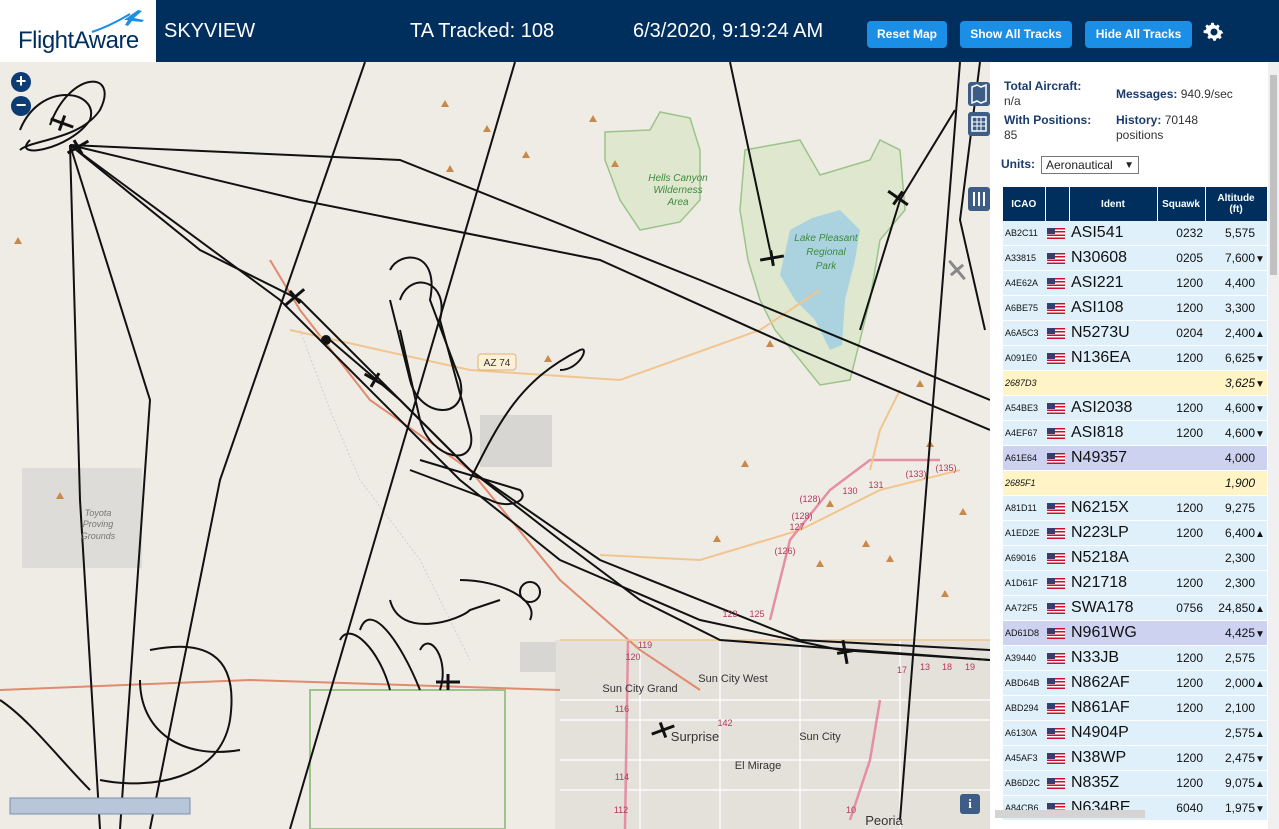 This screenshot has height=829, width=1279. What do you see at coordinates (970, 667) in the screenshot?
I see `road-number: 19` at bounding box center [970, 667].